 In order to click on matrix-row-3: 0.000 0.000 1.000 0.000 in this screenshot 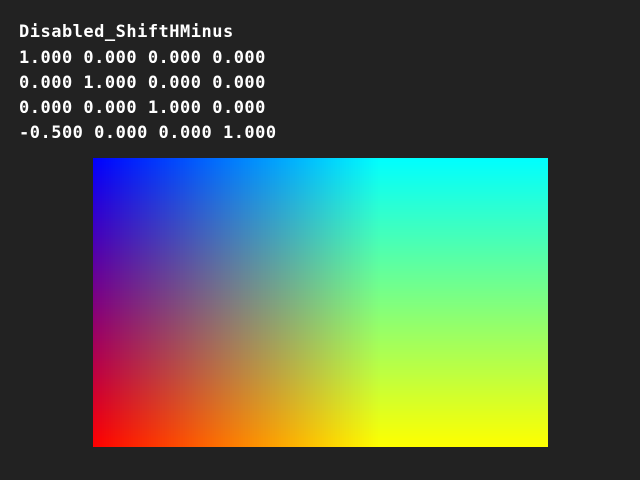, I will do `click(142, 108)`.